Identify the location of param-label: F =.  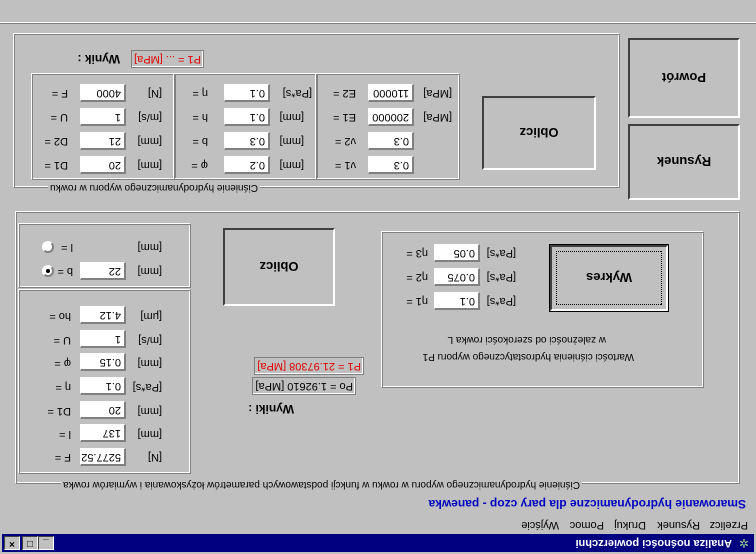
(62, 457).